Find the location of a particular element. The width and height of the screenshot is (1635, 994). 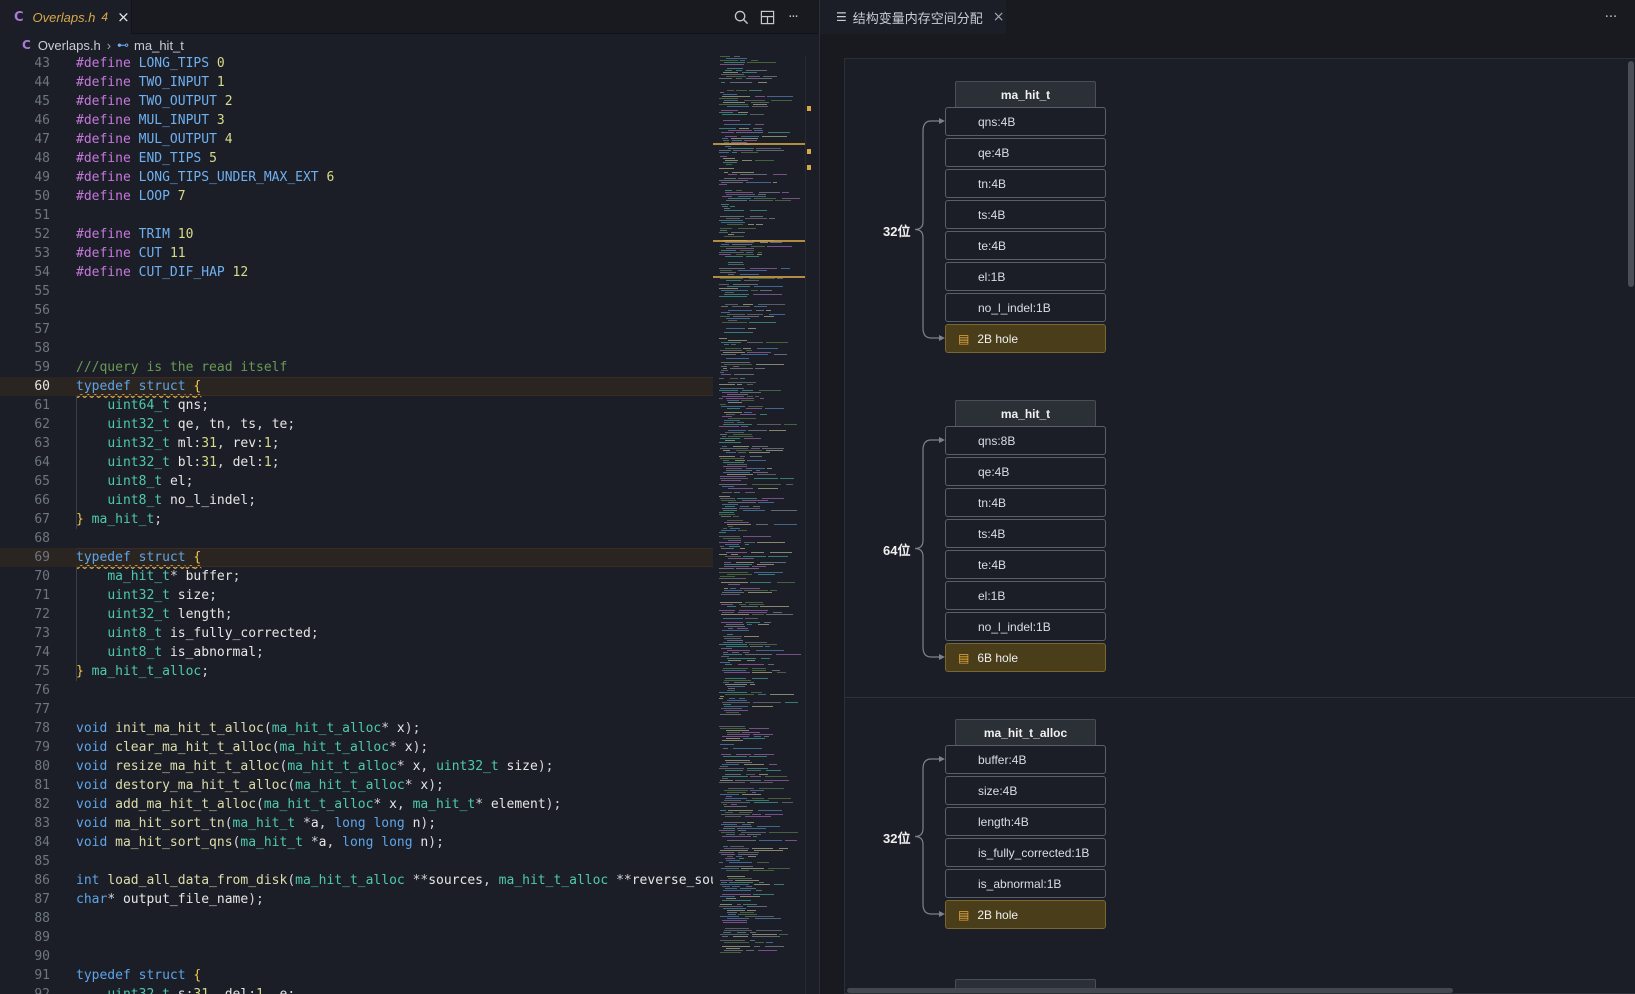

code-line: 53 #define CUT 11 is located at coordinates (356, 253).